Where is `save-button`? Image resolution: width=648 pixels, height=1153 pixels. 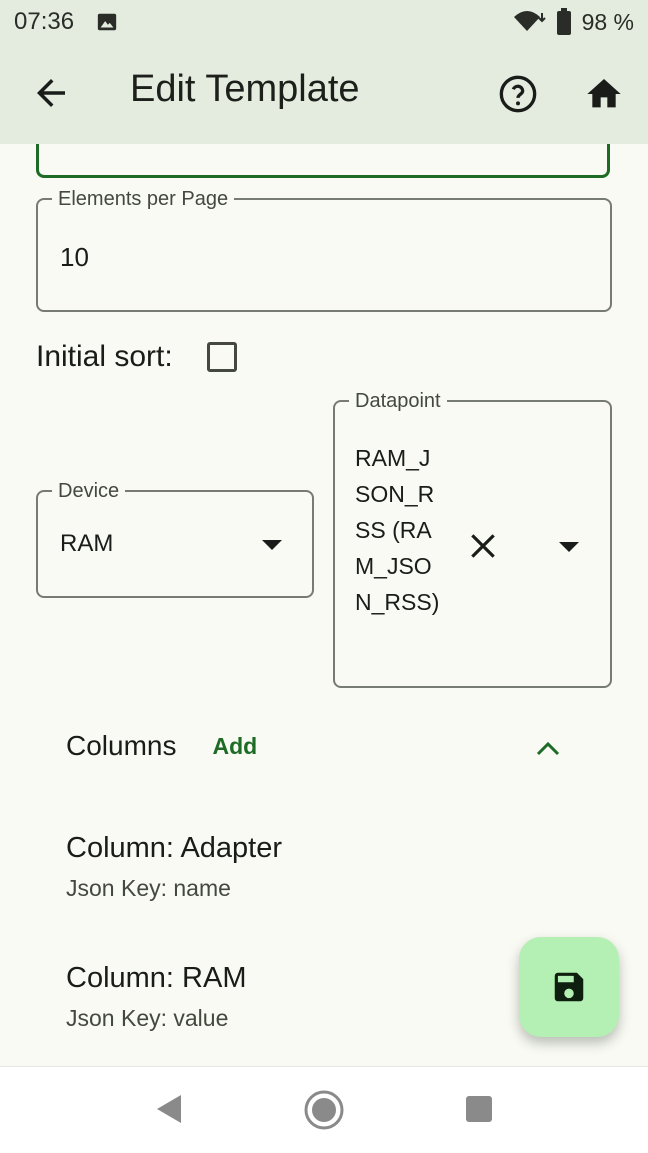 save-button is located at coordinates (569, 987).